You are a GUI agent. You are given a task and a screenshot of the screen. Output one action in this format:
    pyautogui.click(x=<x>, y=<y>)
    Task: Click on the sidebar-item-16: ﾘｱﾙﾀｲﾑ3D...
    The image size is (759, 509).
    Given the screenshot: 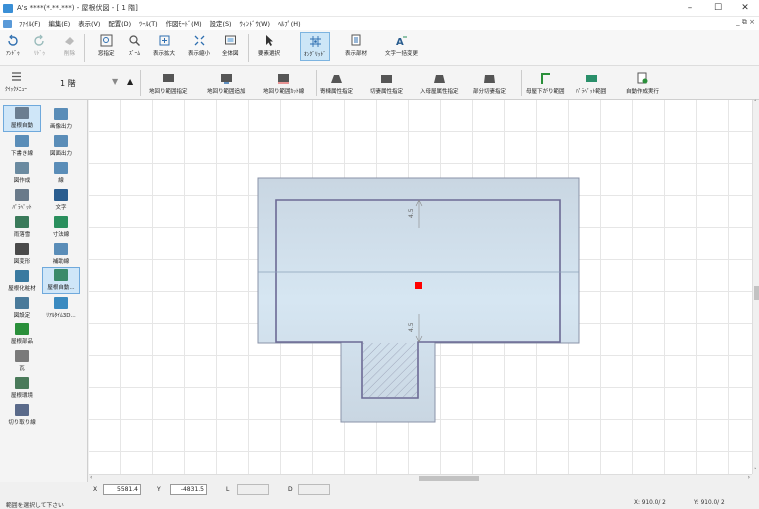 What is the action you would take?
    pyautogui.click(x=61, y=307)
    